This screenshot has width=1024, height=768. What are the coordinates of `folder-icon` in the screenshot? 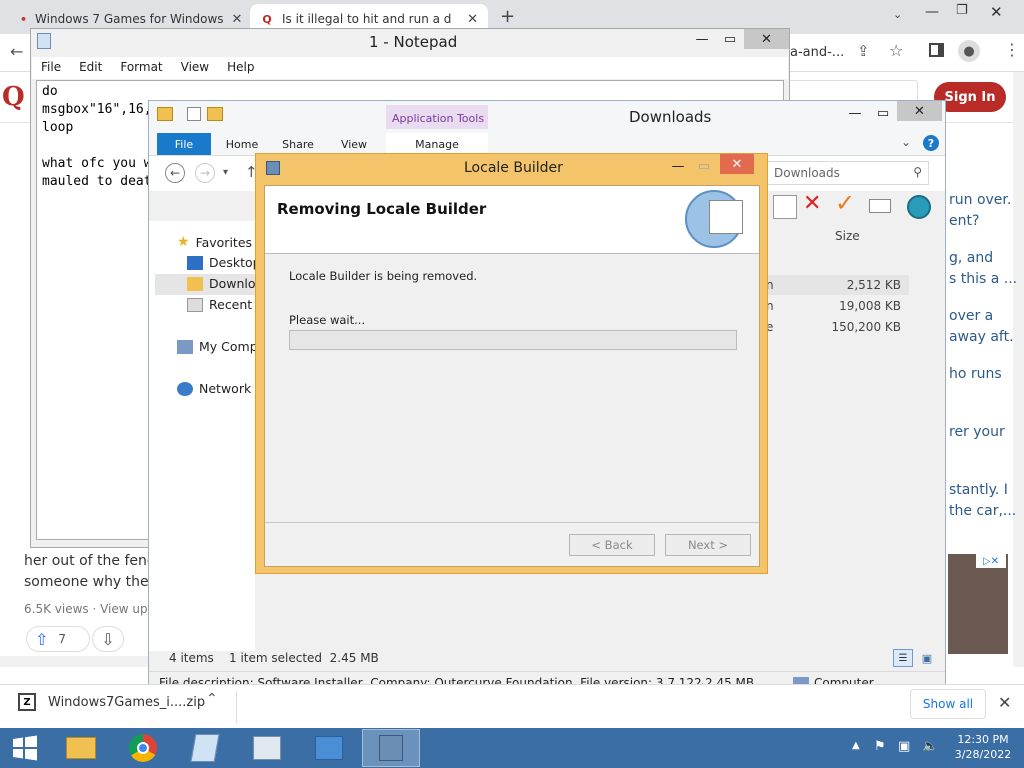 It's located at (81, 748).